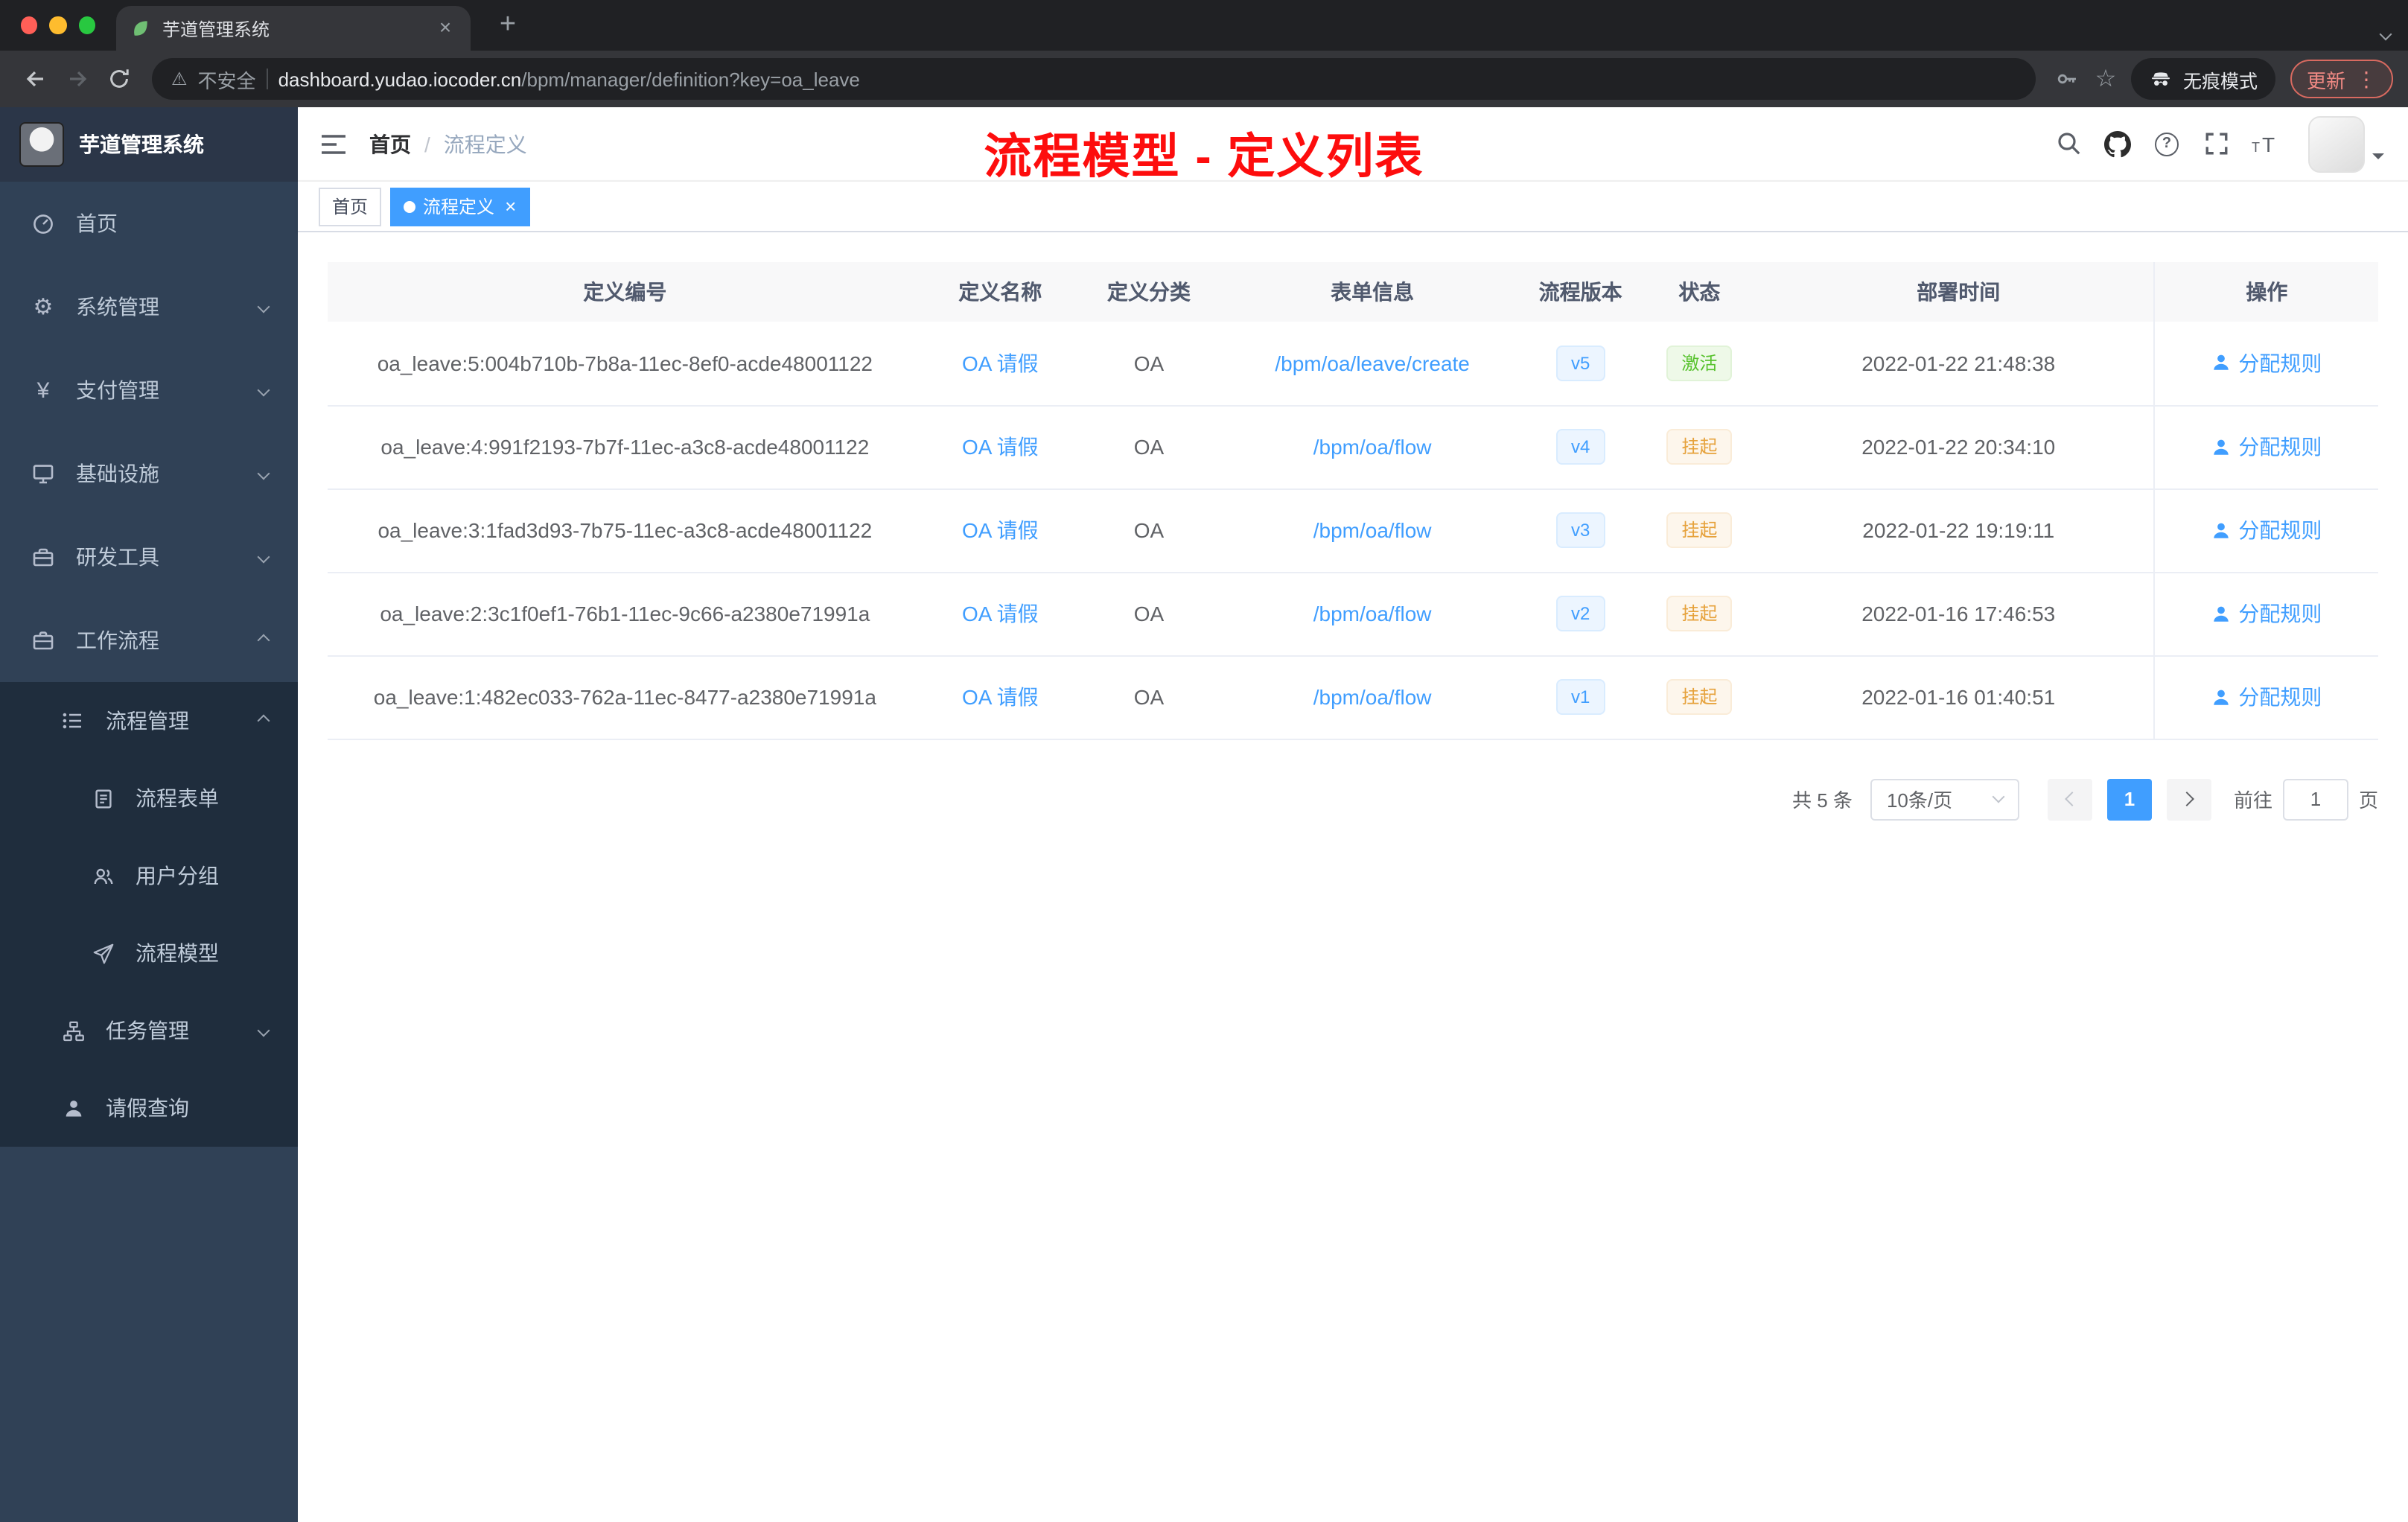 This screenshot has height=1522, width=2408. Describe the element at coordinates (77, 79) in the screenshot. I see `forward-icon` at that location.